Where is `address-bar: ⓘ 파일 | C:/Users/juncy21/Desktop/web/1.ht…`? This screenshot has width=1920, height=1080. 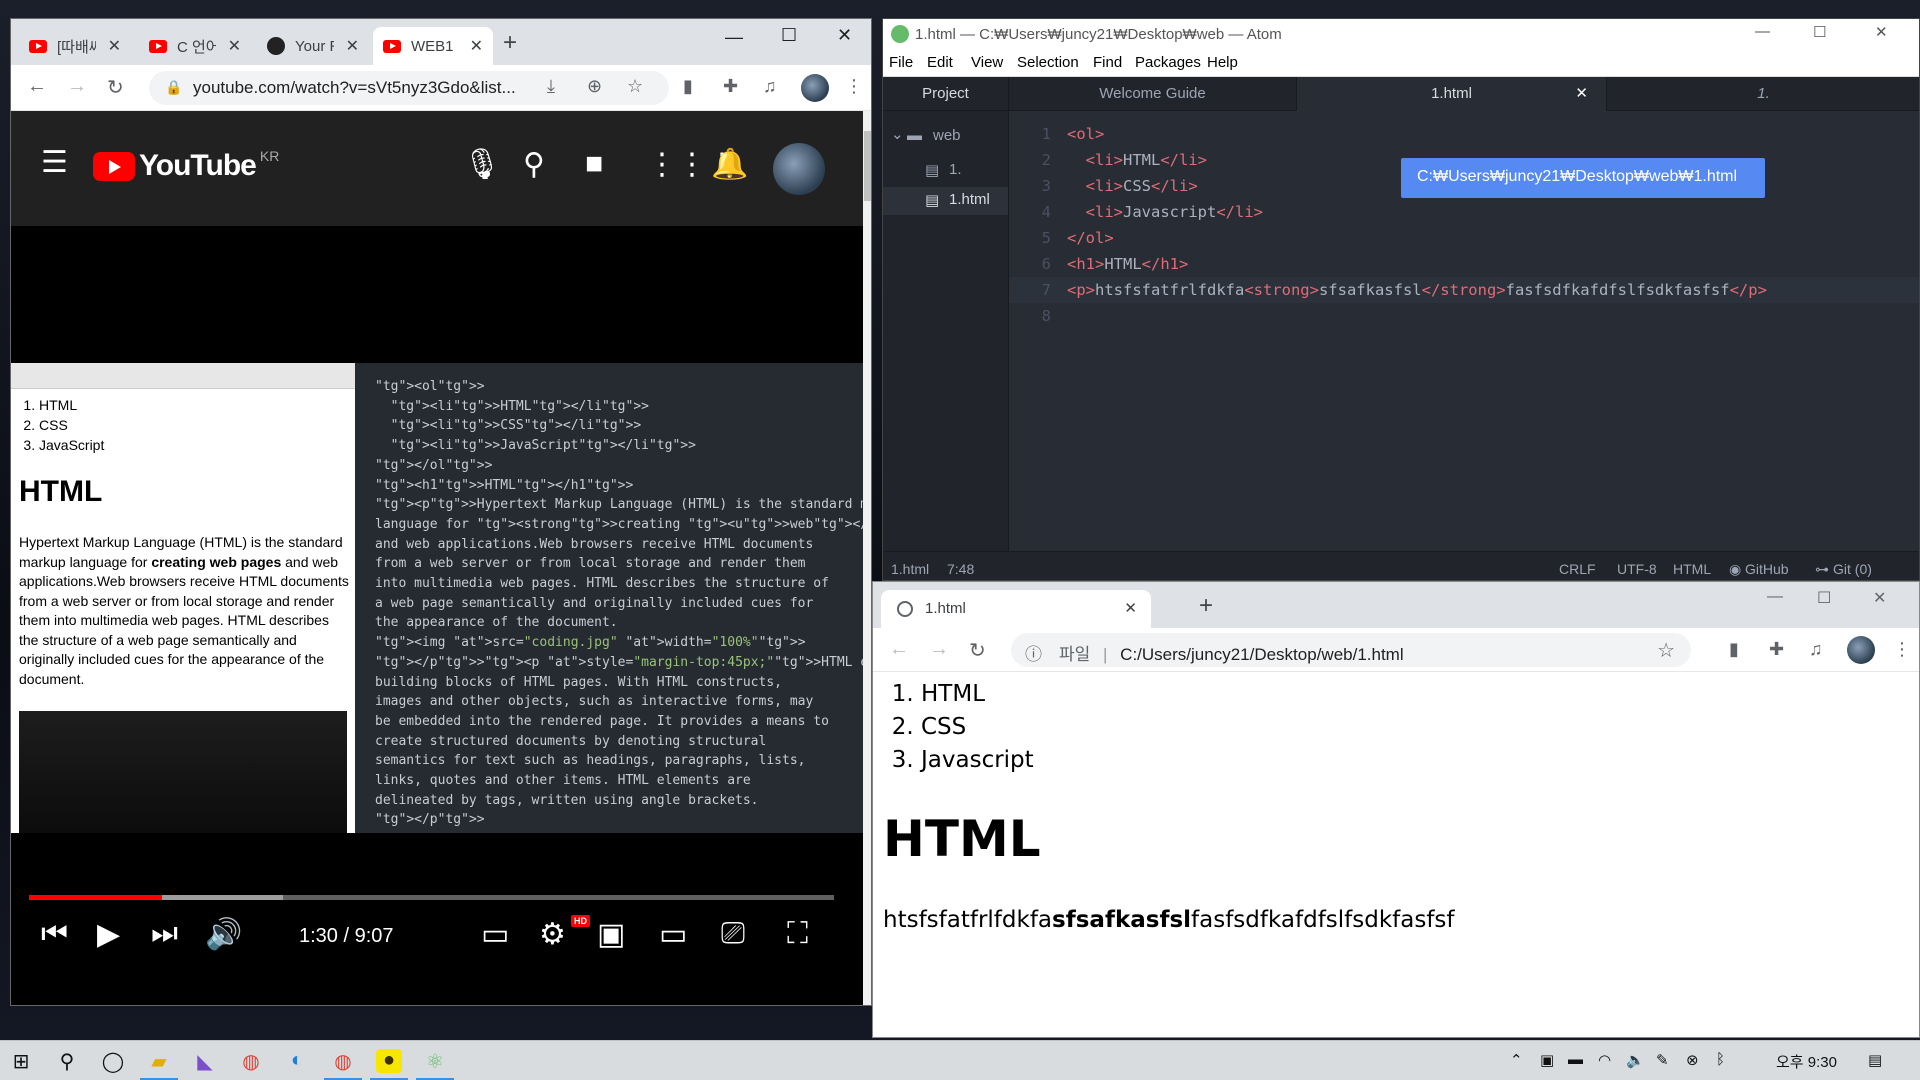 address-bar: ⓘ 파일 | C:/Users/juncy21/Desktop/web/1.ht… is located at coordinates (1351, 650).